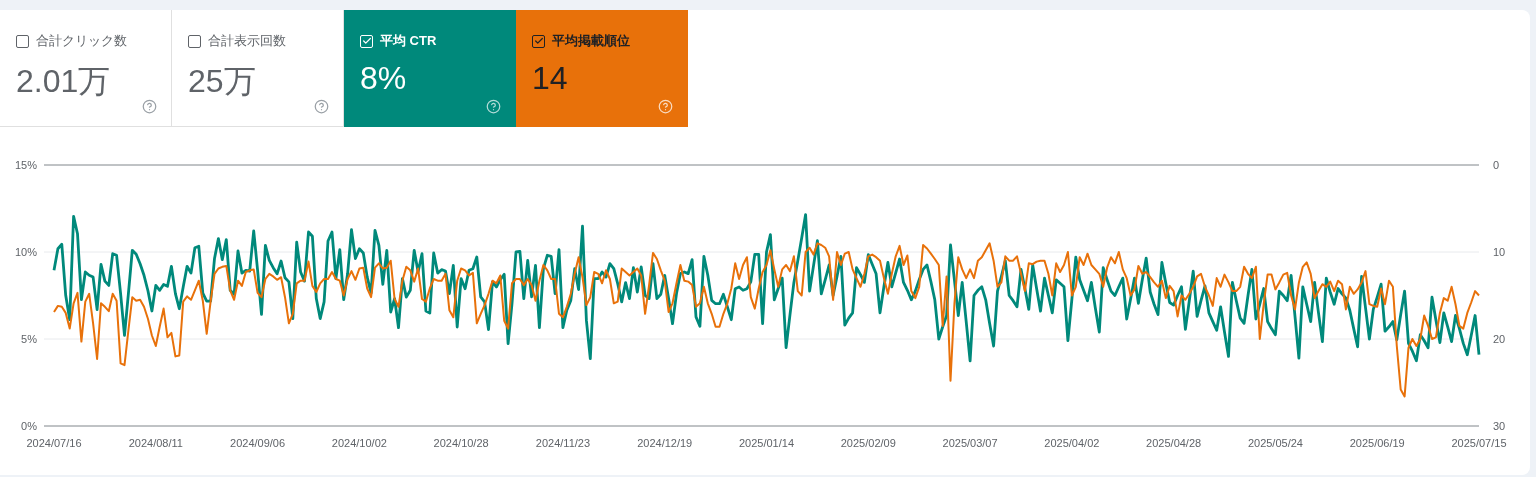 This screenshot has height=477, width=1536. I want to click on axis-label: 2025/04/28, so click(1174, 443).